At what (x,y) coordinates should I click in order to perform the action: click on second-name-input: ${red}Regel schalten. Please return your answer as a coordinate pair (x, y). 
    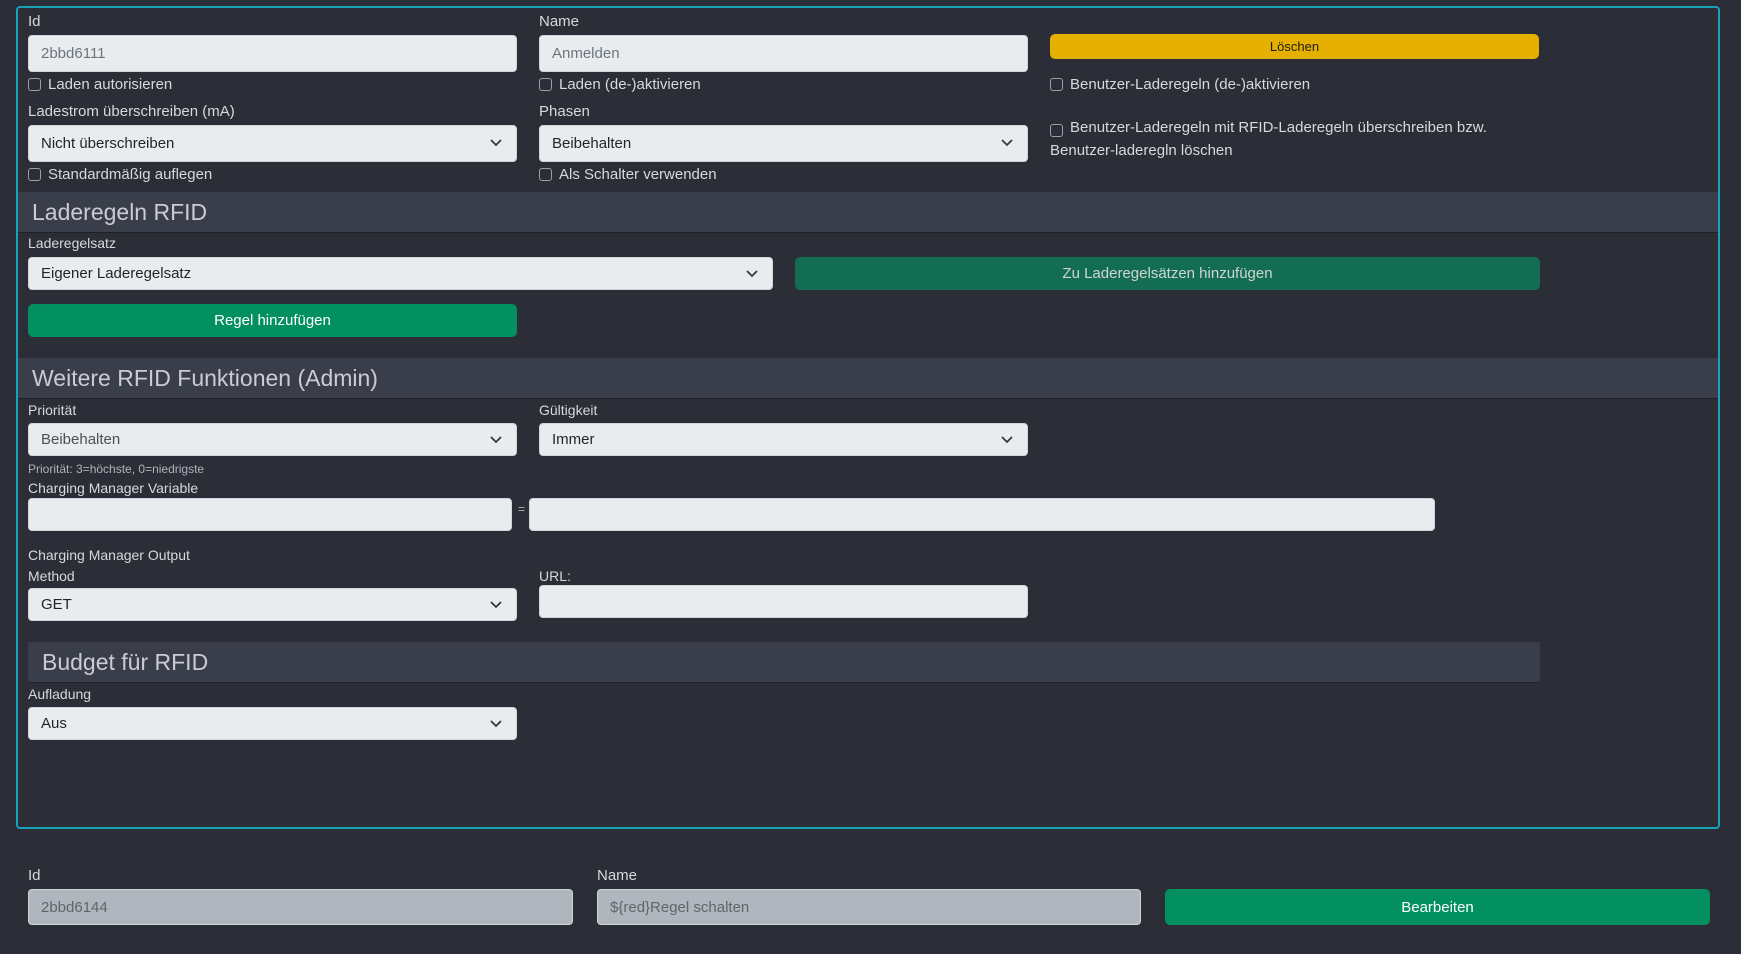
    Looking at the image, I should click on (869, 907).